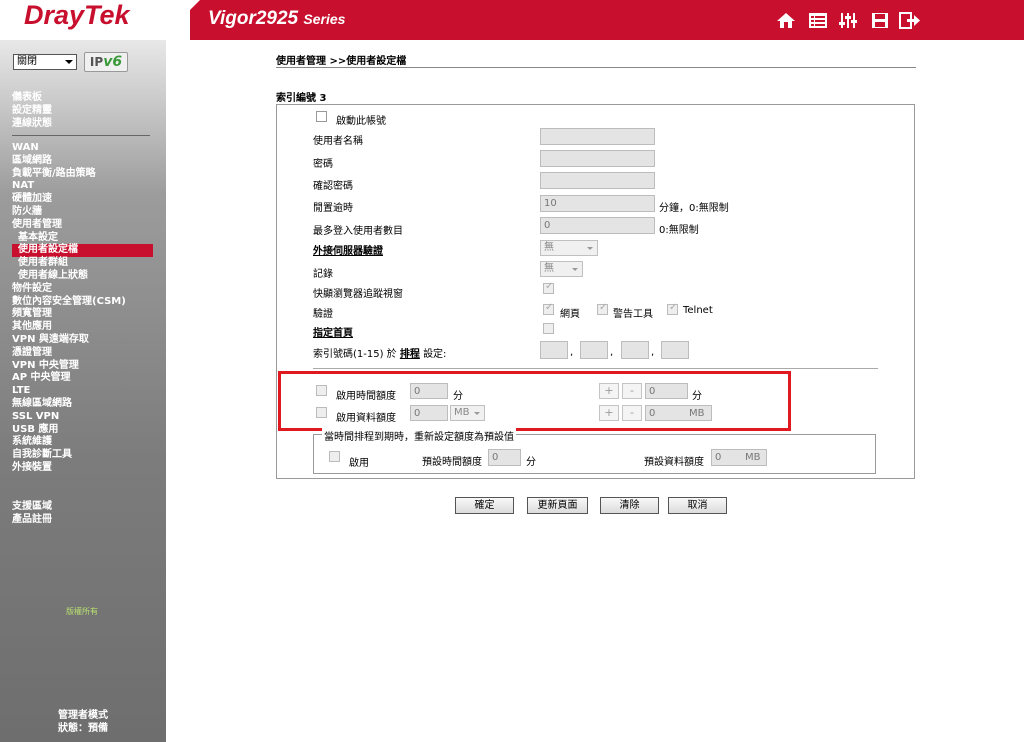 This screenshot has width=1024, height=742. Describe the element at coordinates (548, 328) in the screenshot. I see `landing-page-checkbox` at that location.